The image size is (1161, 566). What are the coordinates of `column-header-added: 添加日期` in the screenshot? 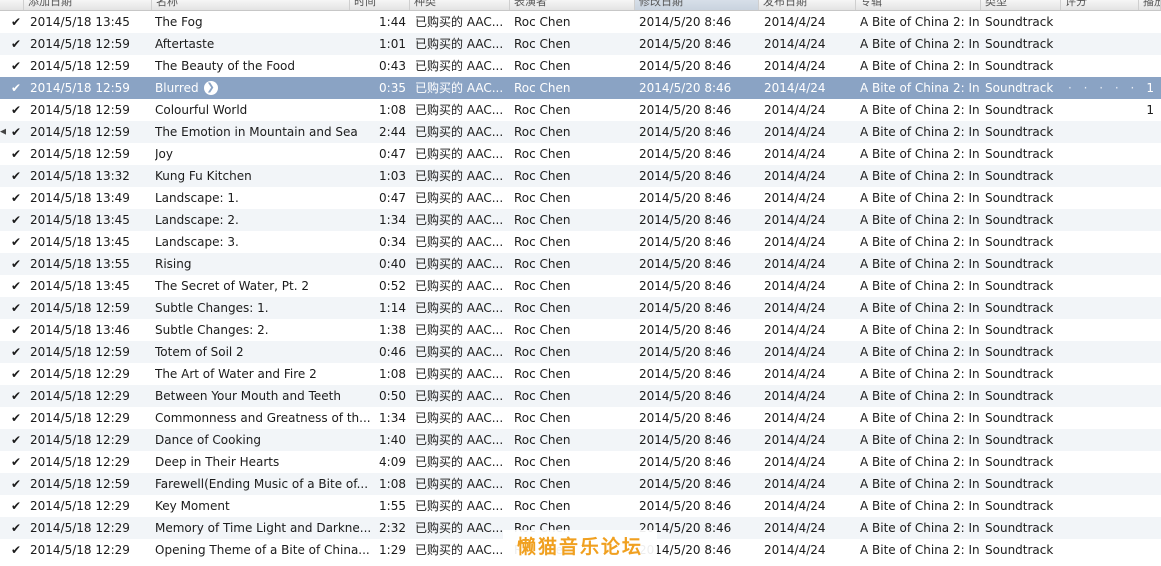 It's located at (88, 5).